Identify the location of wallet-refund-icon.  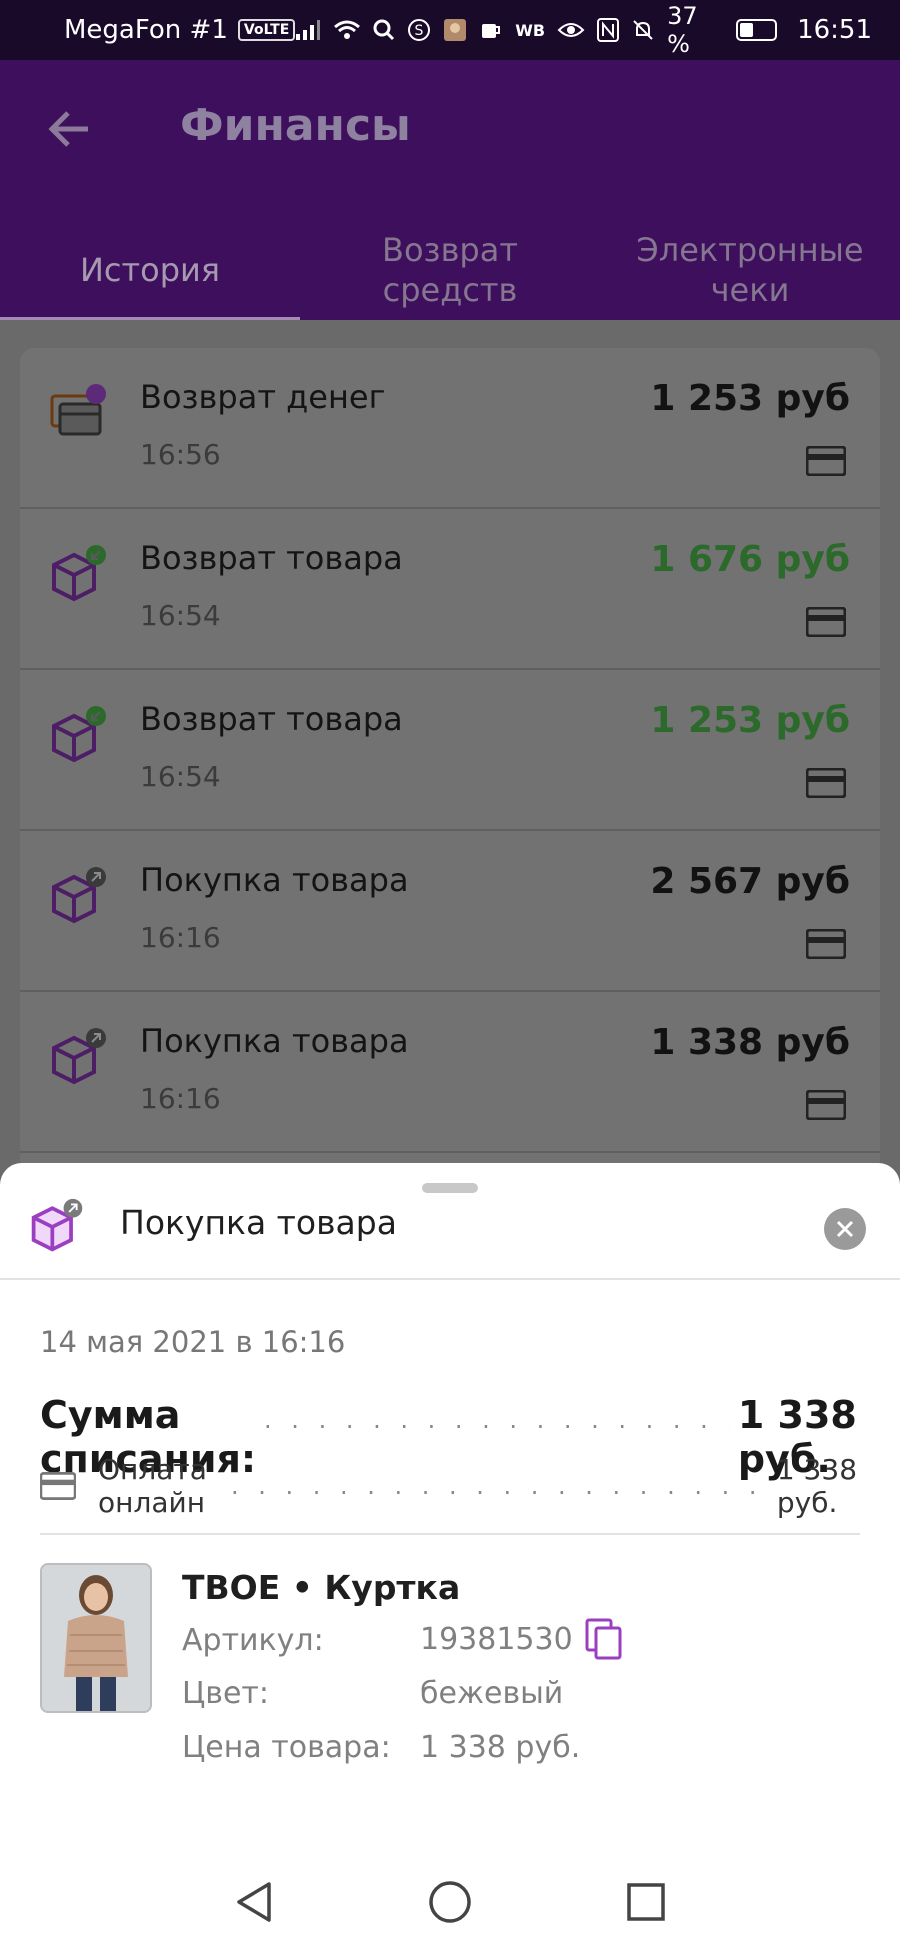
(79, 413).